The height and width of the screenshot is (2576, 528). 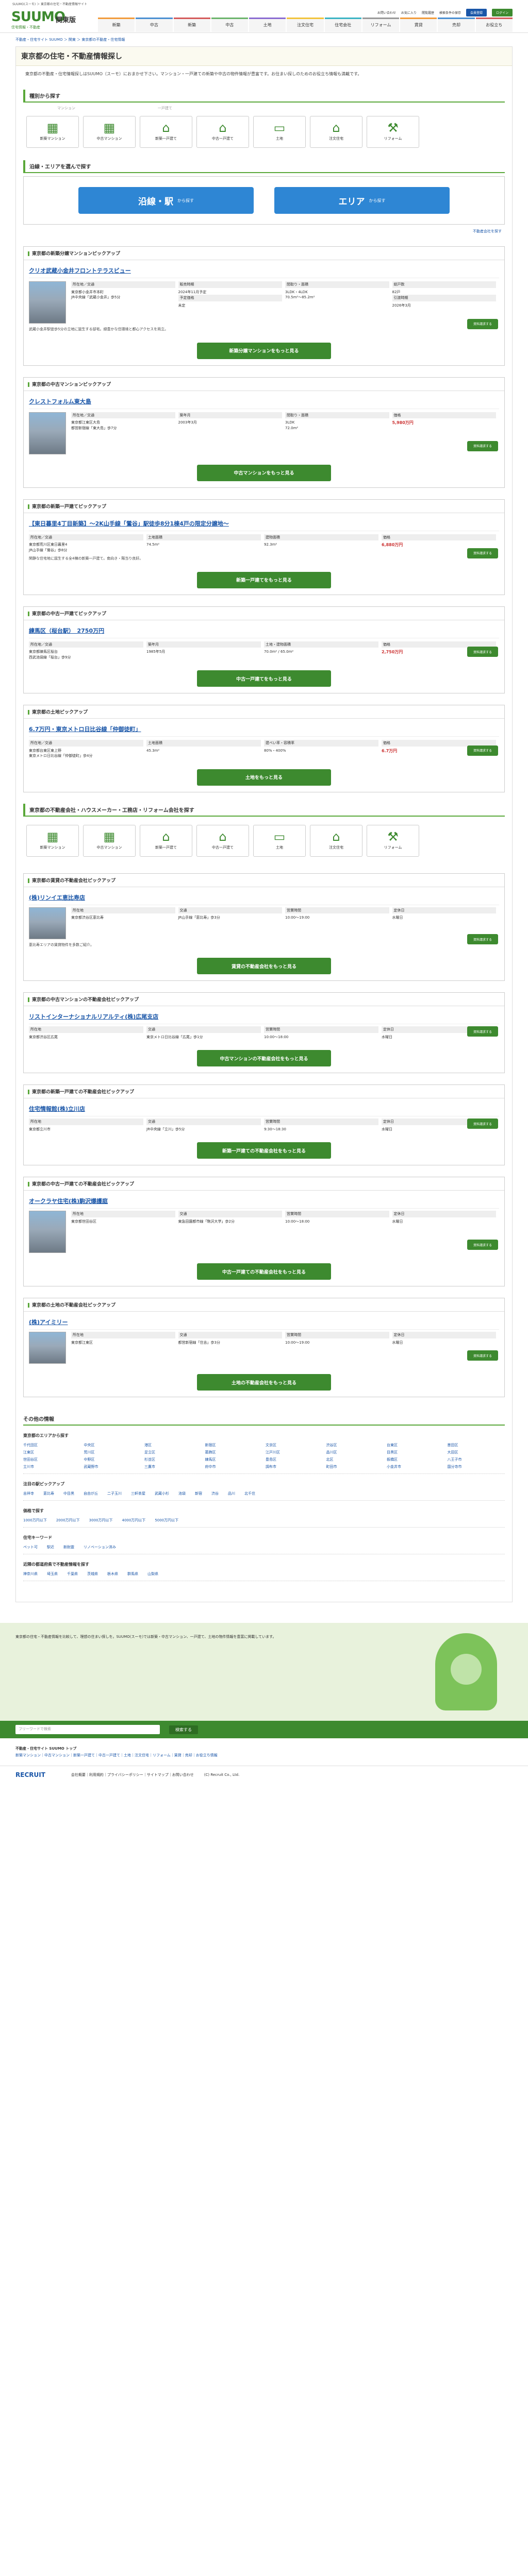 What do you see at coordinates (35, 1520) in the screenshot?
I see `price-link: 1000万円以下` at bounding box center [35, 1520].